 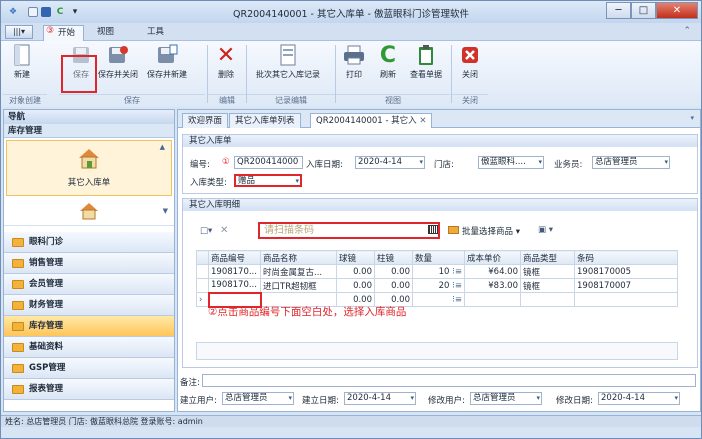 I want to click on clerk-value: 总店管理员, so click(x=616, y=162).